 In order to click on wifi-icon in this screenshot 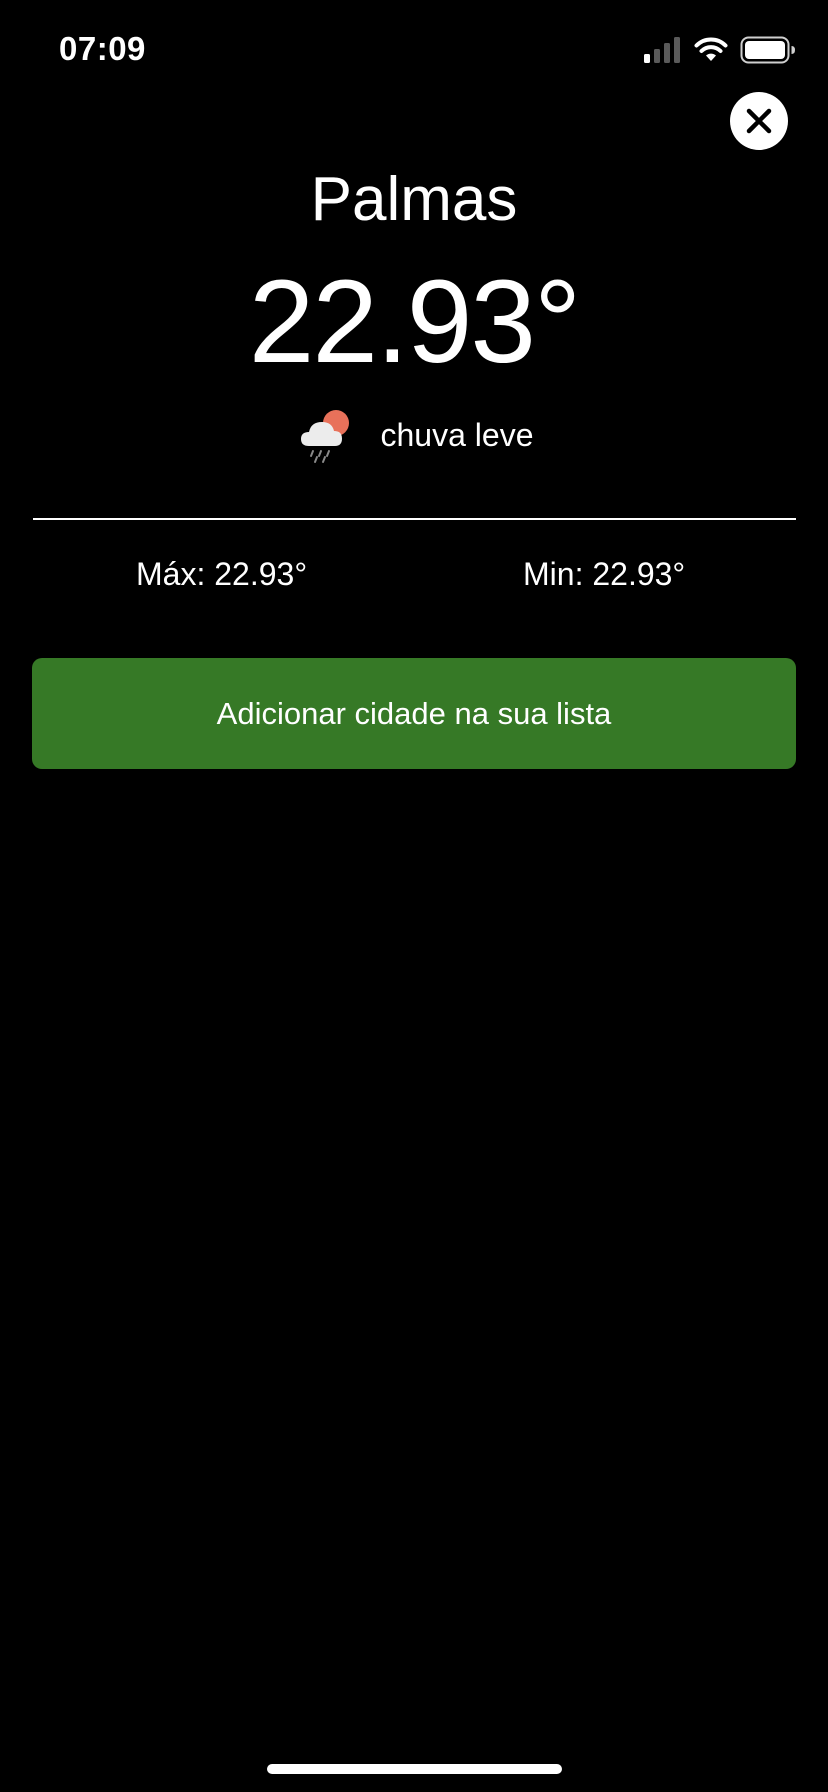, I will do `click(711, 49)`.